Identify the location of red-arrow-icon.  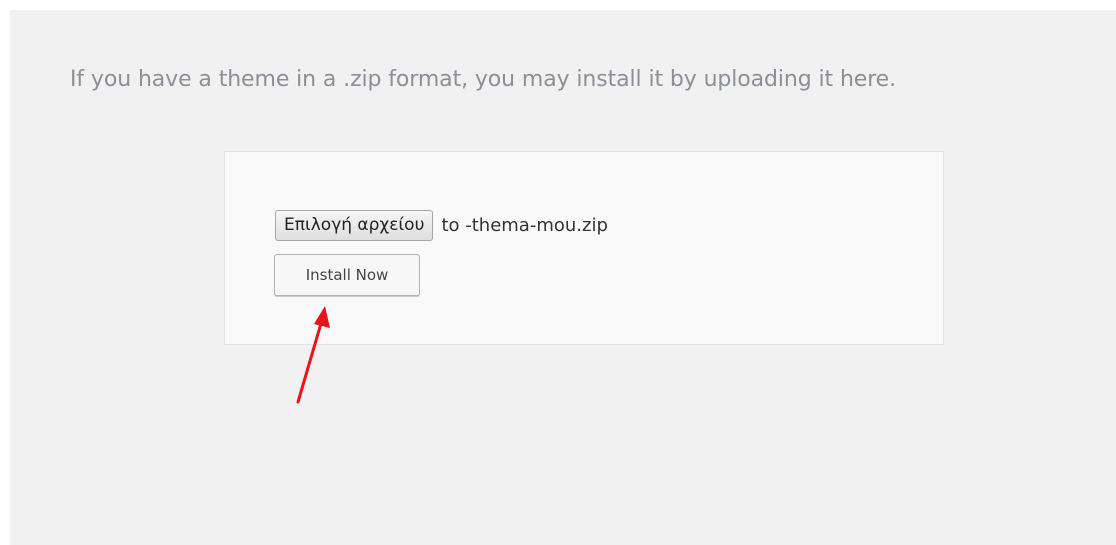
(313, 355).